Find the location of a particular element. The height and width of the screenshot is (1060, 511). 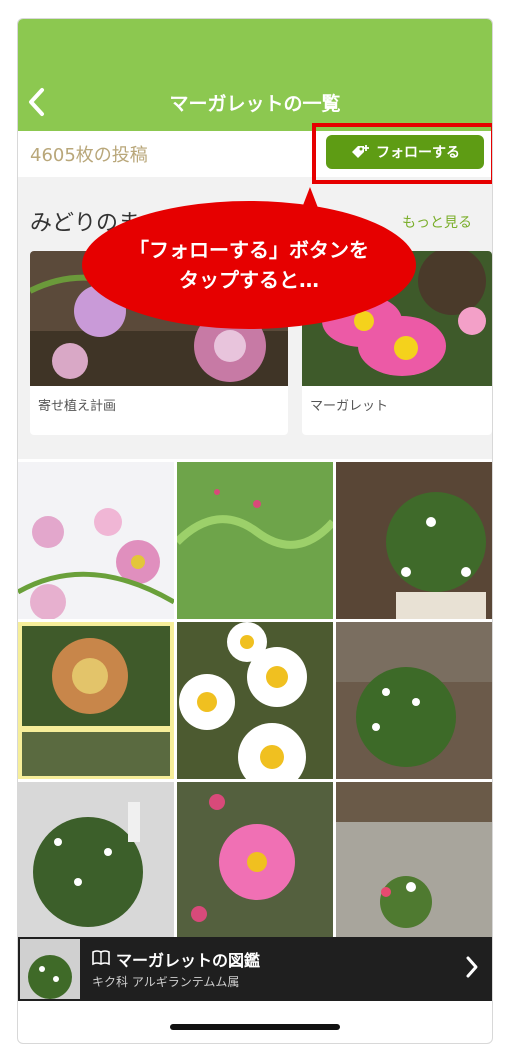

zukan-thumbnail is located at coordinates (50, 969).